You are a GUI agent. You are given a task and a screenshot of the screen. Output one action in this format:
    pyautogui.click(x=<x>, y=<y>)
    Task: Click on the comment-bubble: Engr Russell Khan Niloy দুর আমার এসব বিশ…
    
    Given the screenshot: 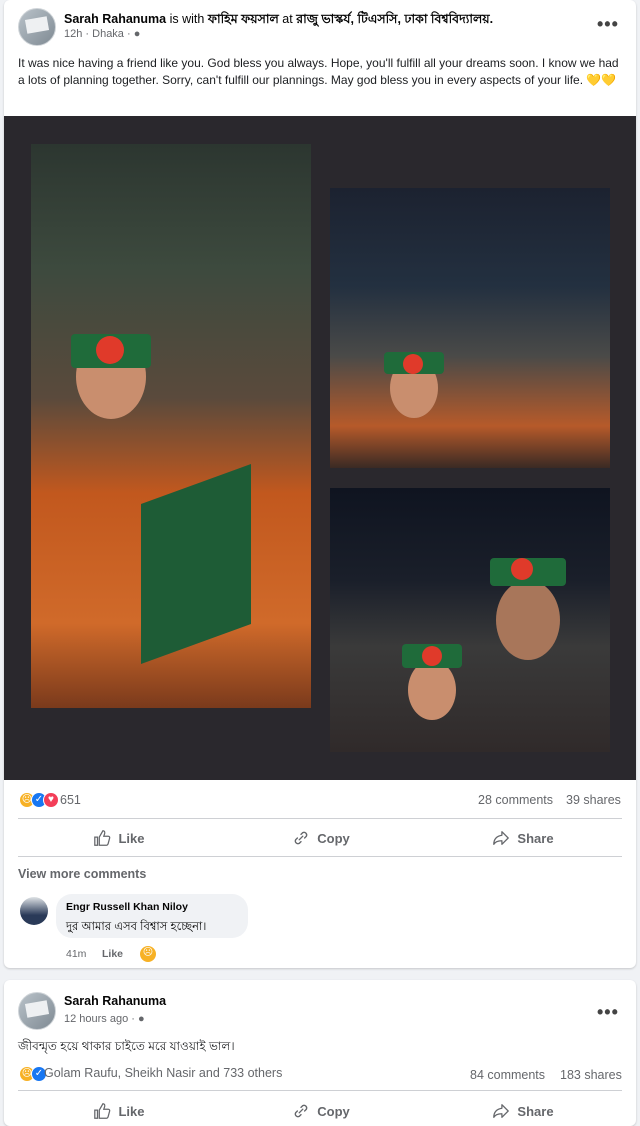 What is the action you would take?
    pyautogui.click(x=152, y=916)
    